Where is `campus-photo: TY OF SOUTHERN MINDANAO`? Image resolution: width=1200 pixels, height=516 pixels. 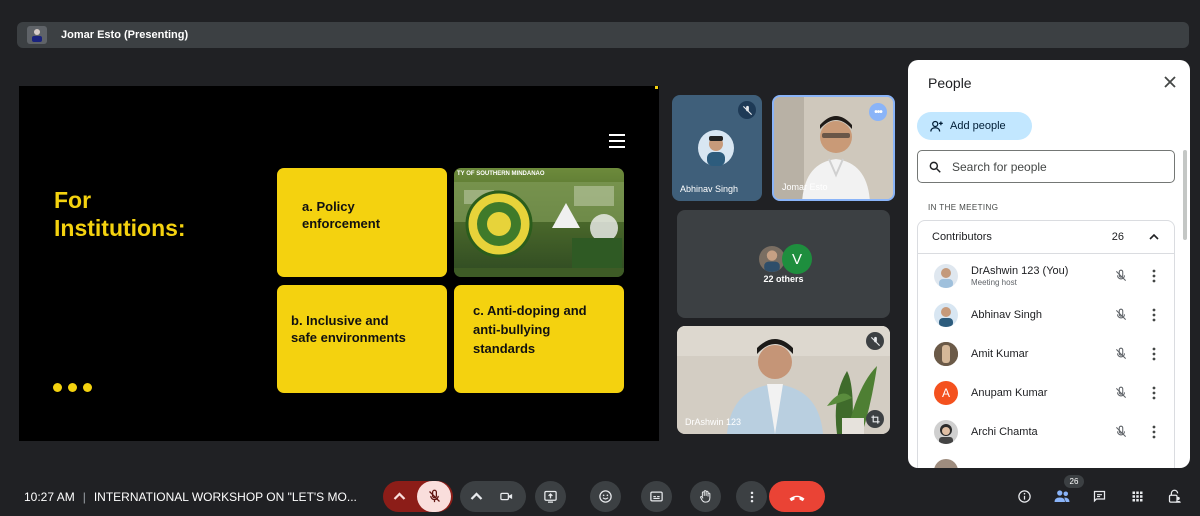 campus-photo: TY OF SOUTHERN MINDANAO is located at coordinates (539, 222).